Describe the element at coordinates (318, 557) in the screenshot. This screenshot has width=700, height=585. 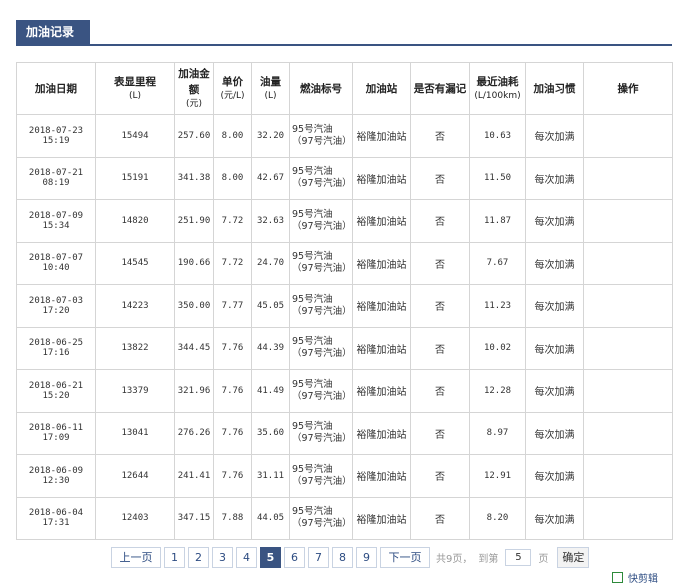
I see `page-button-7: 7` at that location.